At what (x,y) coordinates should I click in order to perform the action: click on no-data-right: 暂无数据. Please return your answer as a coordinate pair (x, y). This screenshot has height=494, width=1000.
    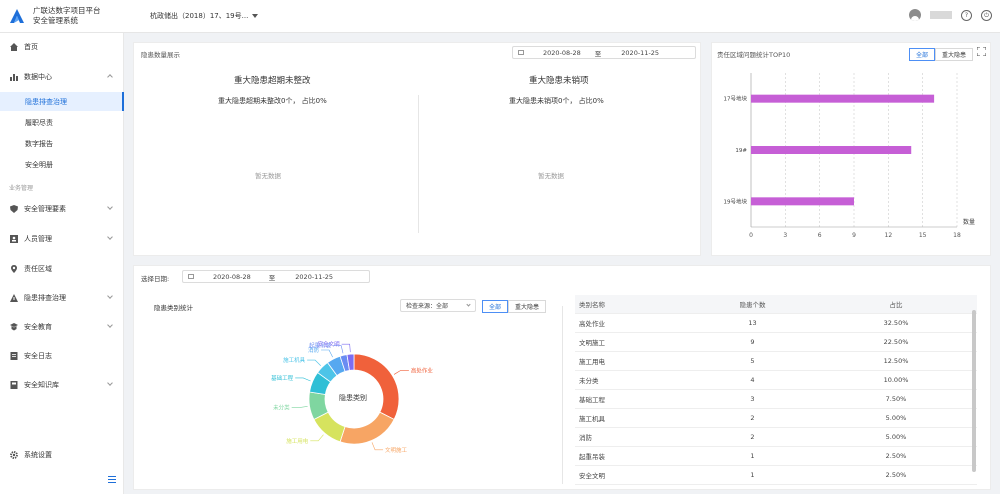
    Looking at the image, I should click on (551, 176).